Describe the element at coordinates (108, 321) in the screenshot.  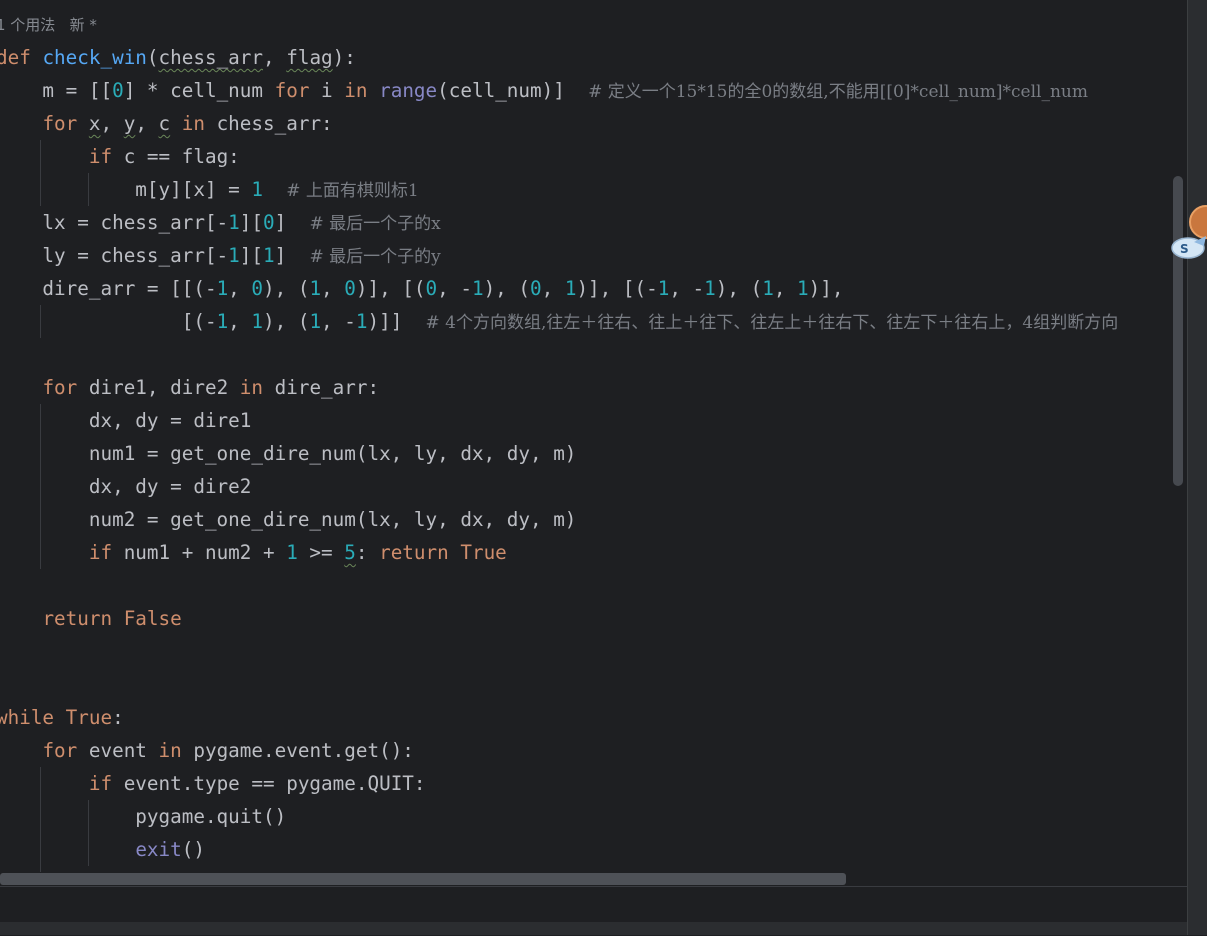
I see `code-token: [(-` at that location.